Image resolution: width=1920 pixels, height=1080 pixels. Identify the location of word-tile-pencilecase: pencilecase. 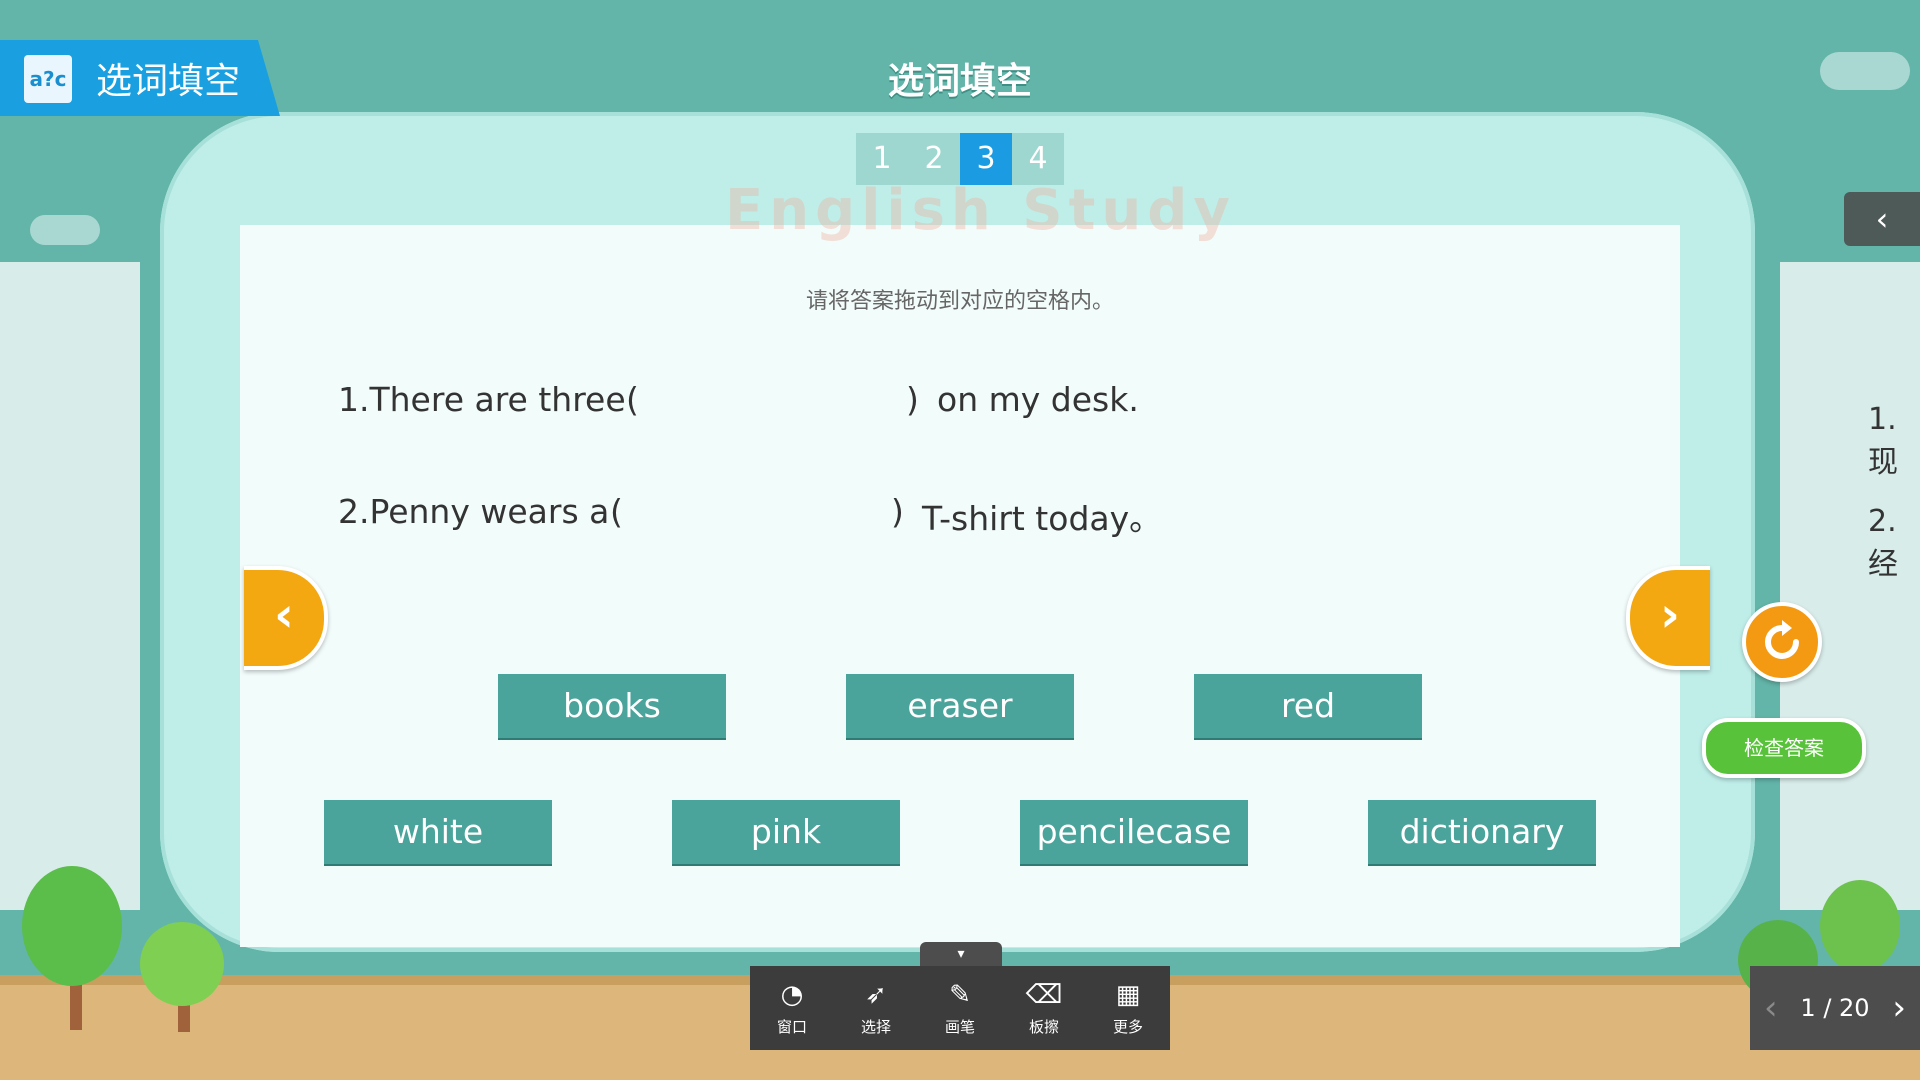
(1134, 832).